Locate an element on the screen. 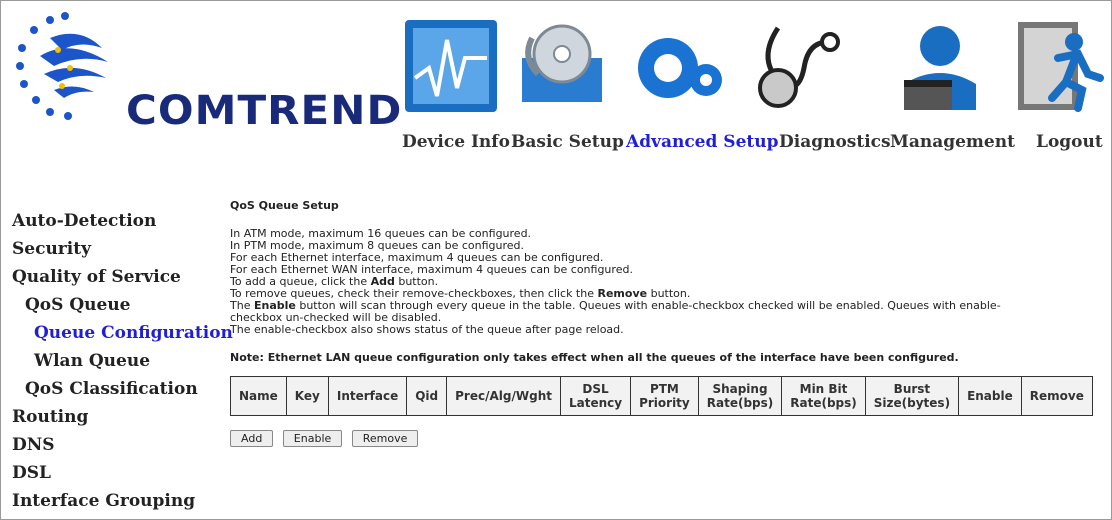 This screenshot has width=1112, height=520. remove-button: Remove is located at coordinates (385, 438).